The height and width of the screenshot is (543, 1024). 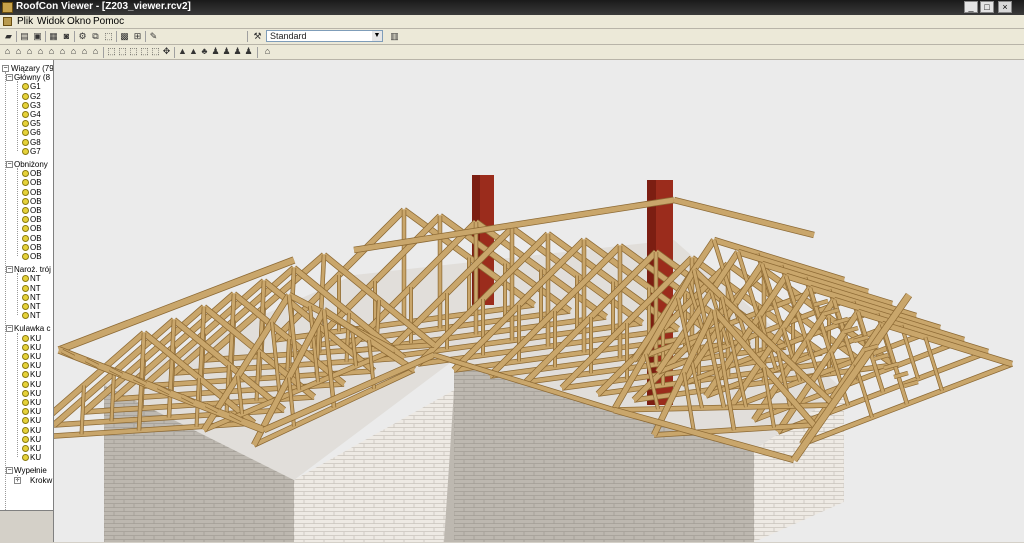 I want to click on tree-item-label: KU, so click(x=36, y=458).